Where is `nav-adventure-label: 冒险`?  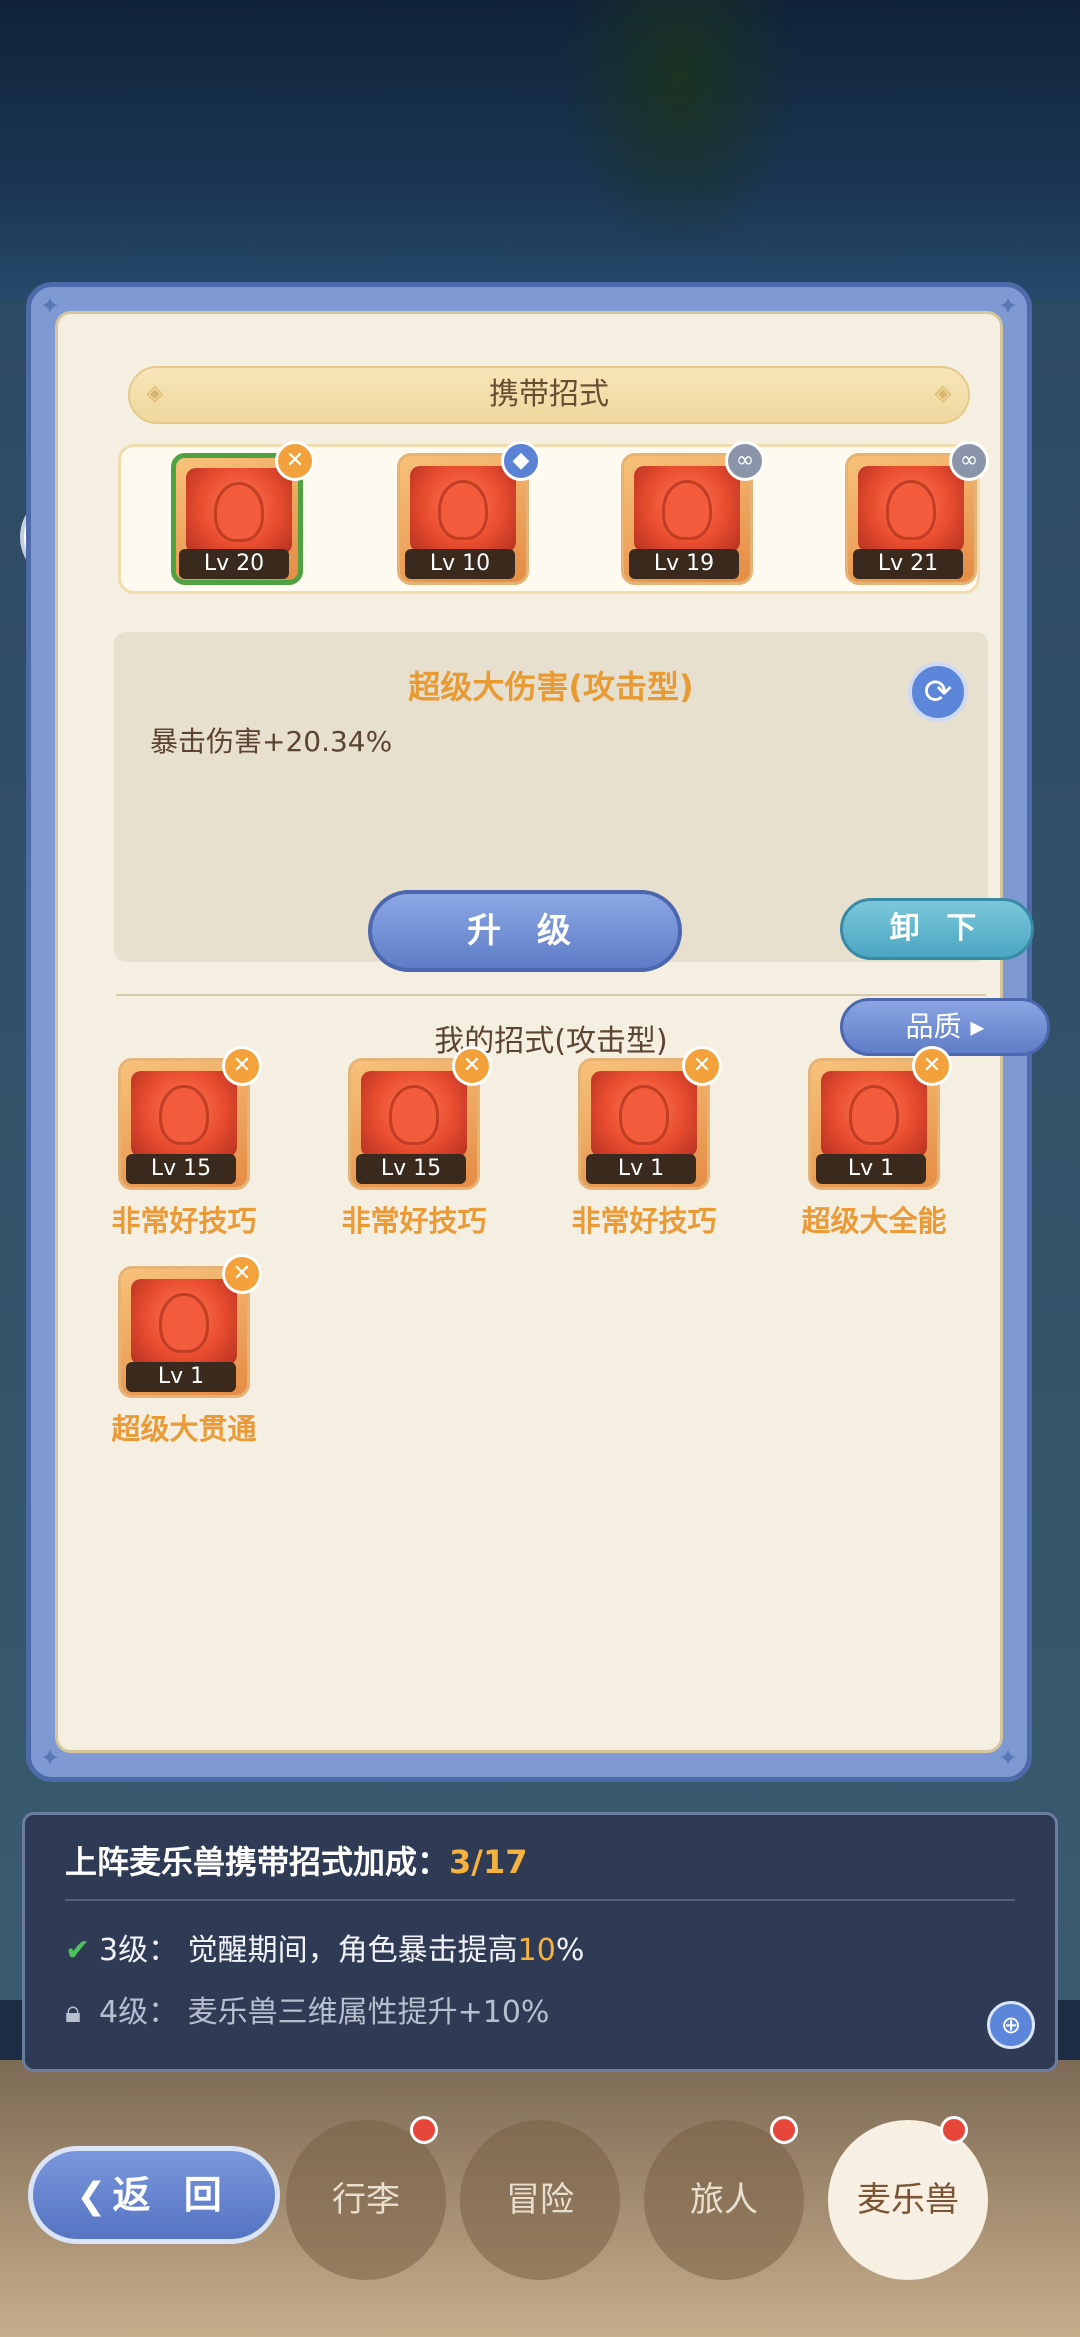 nav-adventure-label: 冒险 is located at coordinates (540, 2200).